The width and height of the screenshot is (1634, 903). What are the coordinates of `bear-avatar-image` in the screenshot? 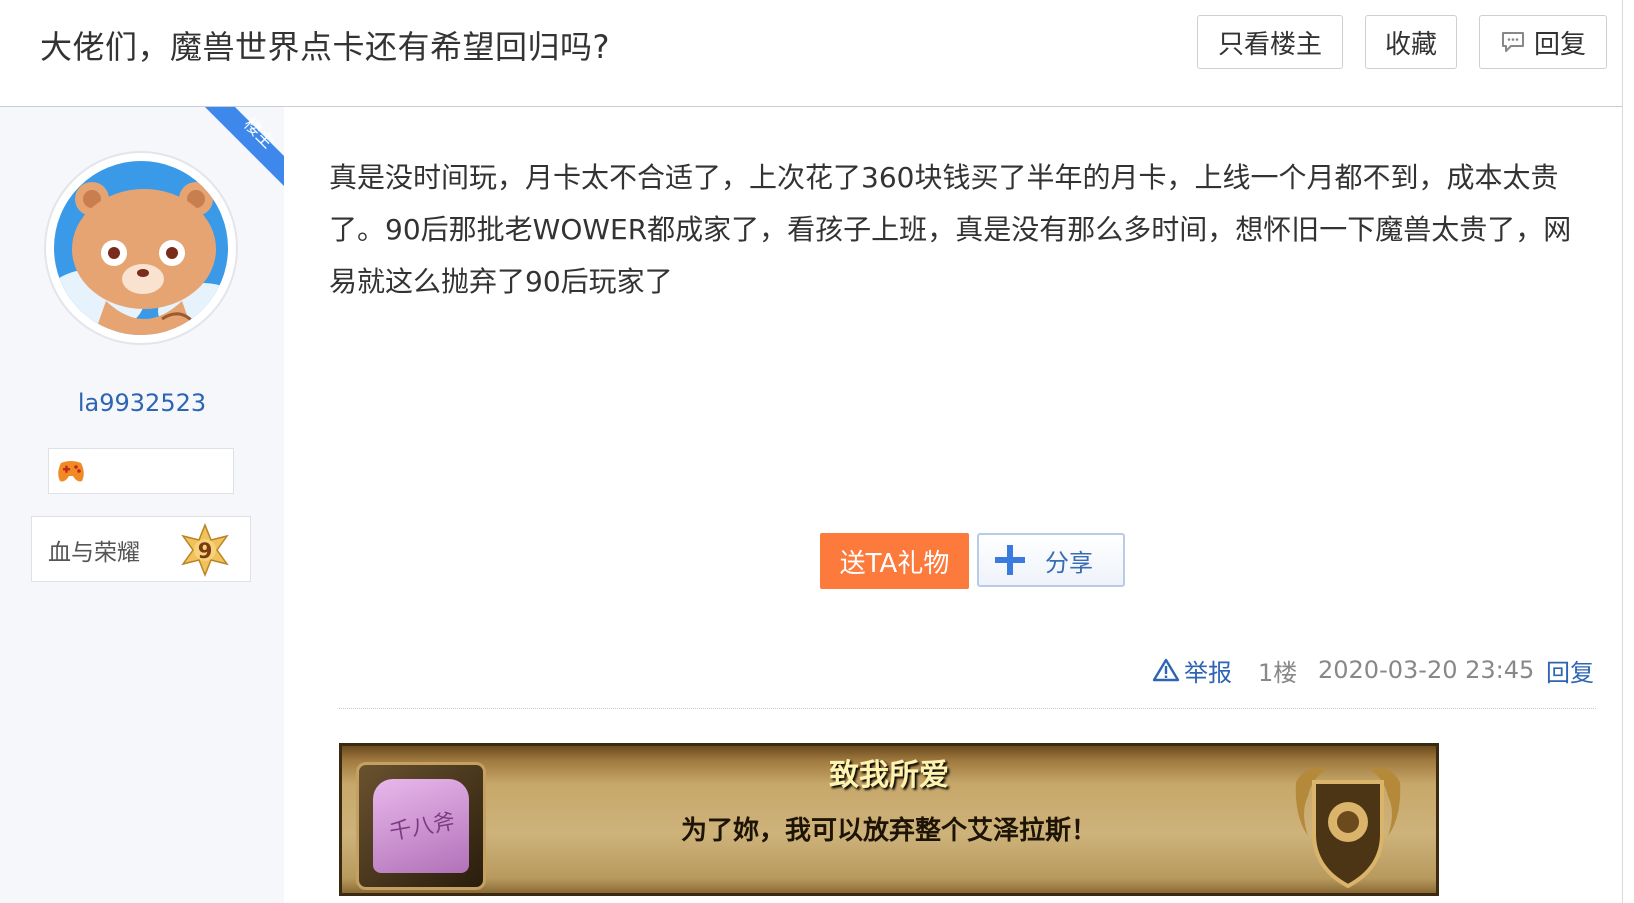 It's located at (141, 248).